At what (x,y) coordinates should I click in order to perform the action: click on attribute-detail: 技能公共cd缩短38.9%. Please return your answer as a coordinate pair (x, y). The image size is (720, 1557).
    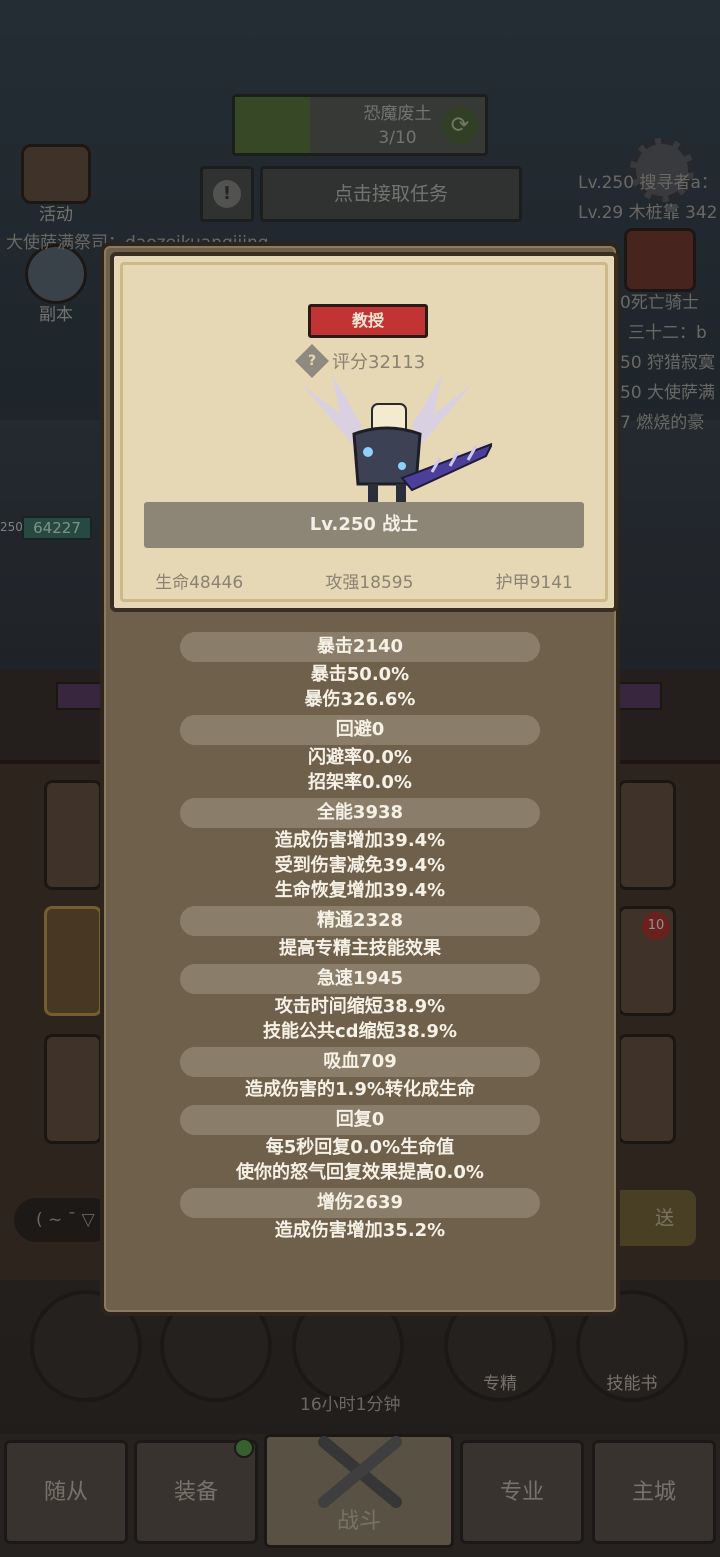
    Looking at the image, I should click on (359, 1031).